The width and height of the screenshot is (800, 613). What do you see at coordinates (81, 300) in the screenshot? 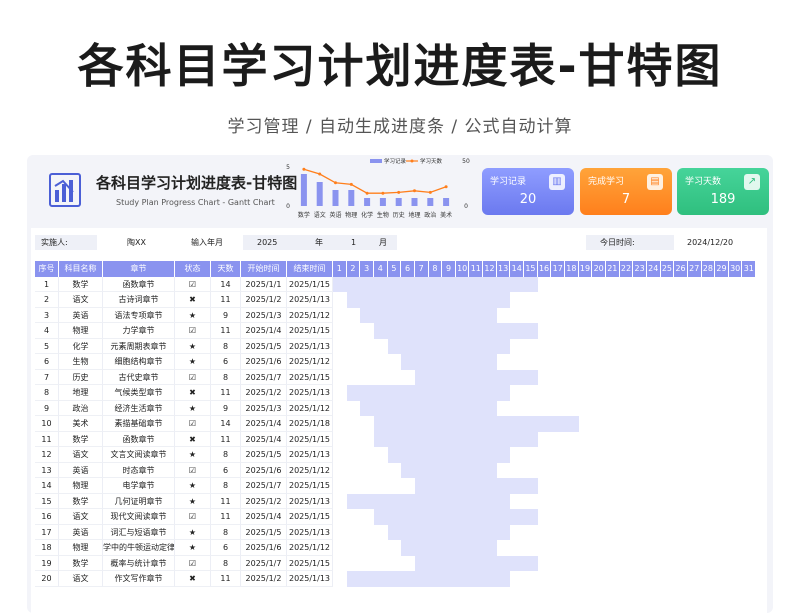
I see `cell-subject: 语文` at bounding box center [81, 300].